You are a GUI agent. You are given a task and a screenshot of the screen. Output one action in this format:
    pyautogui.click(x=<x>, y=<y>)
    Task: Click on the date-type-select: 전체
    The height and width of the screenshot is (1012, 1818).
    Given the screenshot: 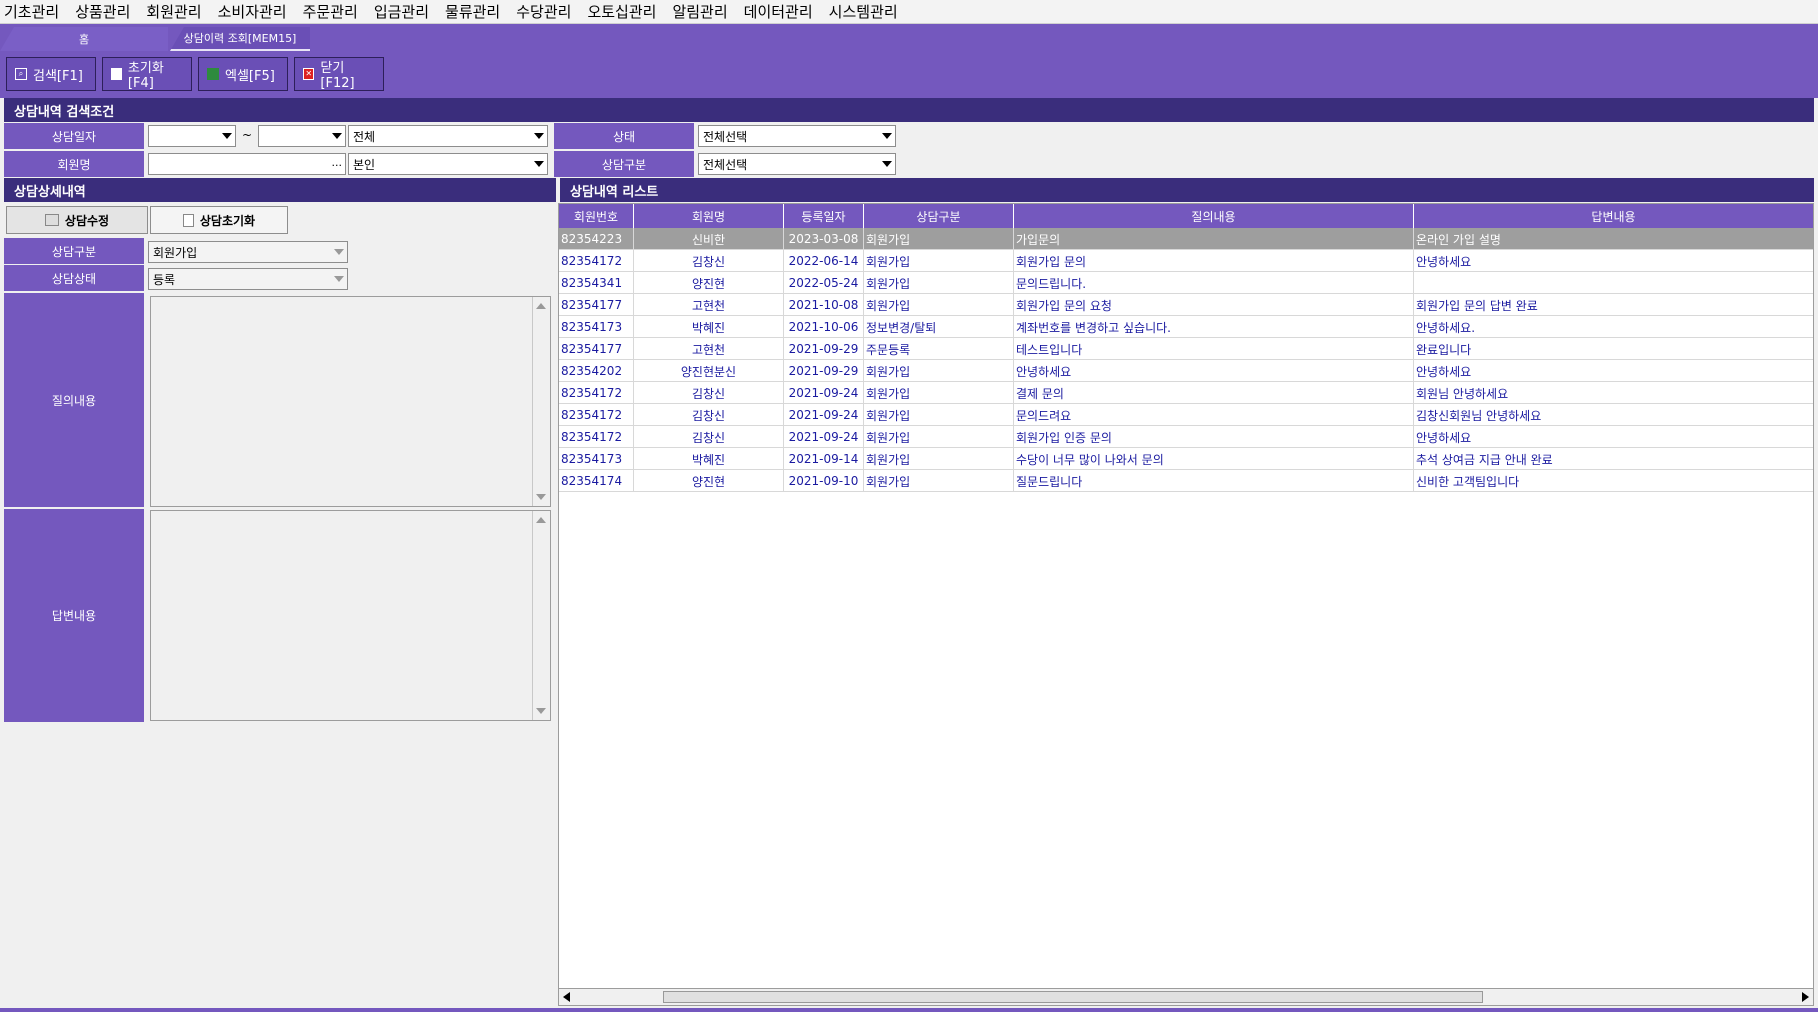 What is the action you would take?
    pyautogui.click(x=448, y=136)
    